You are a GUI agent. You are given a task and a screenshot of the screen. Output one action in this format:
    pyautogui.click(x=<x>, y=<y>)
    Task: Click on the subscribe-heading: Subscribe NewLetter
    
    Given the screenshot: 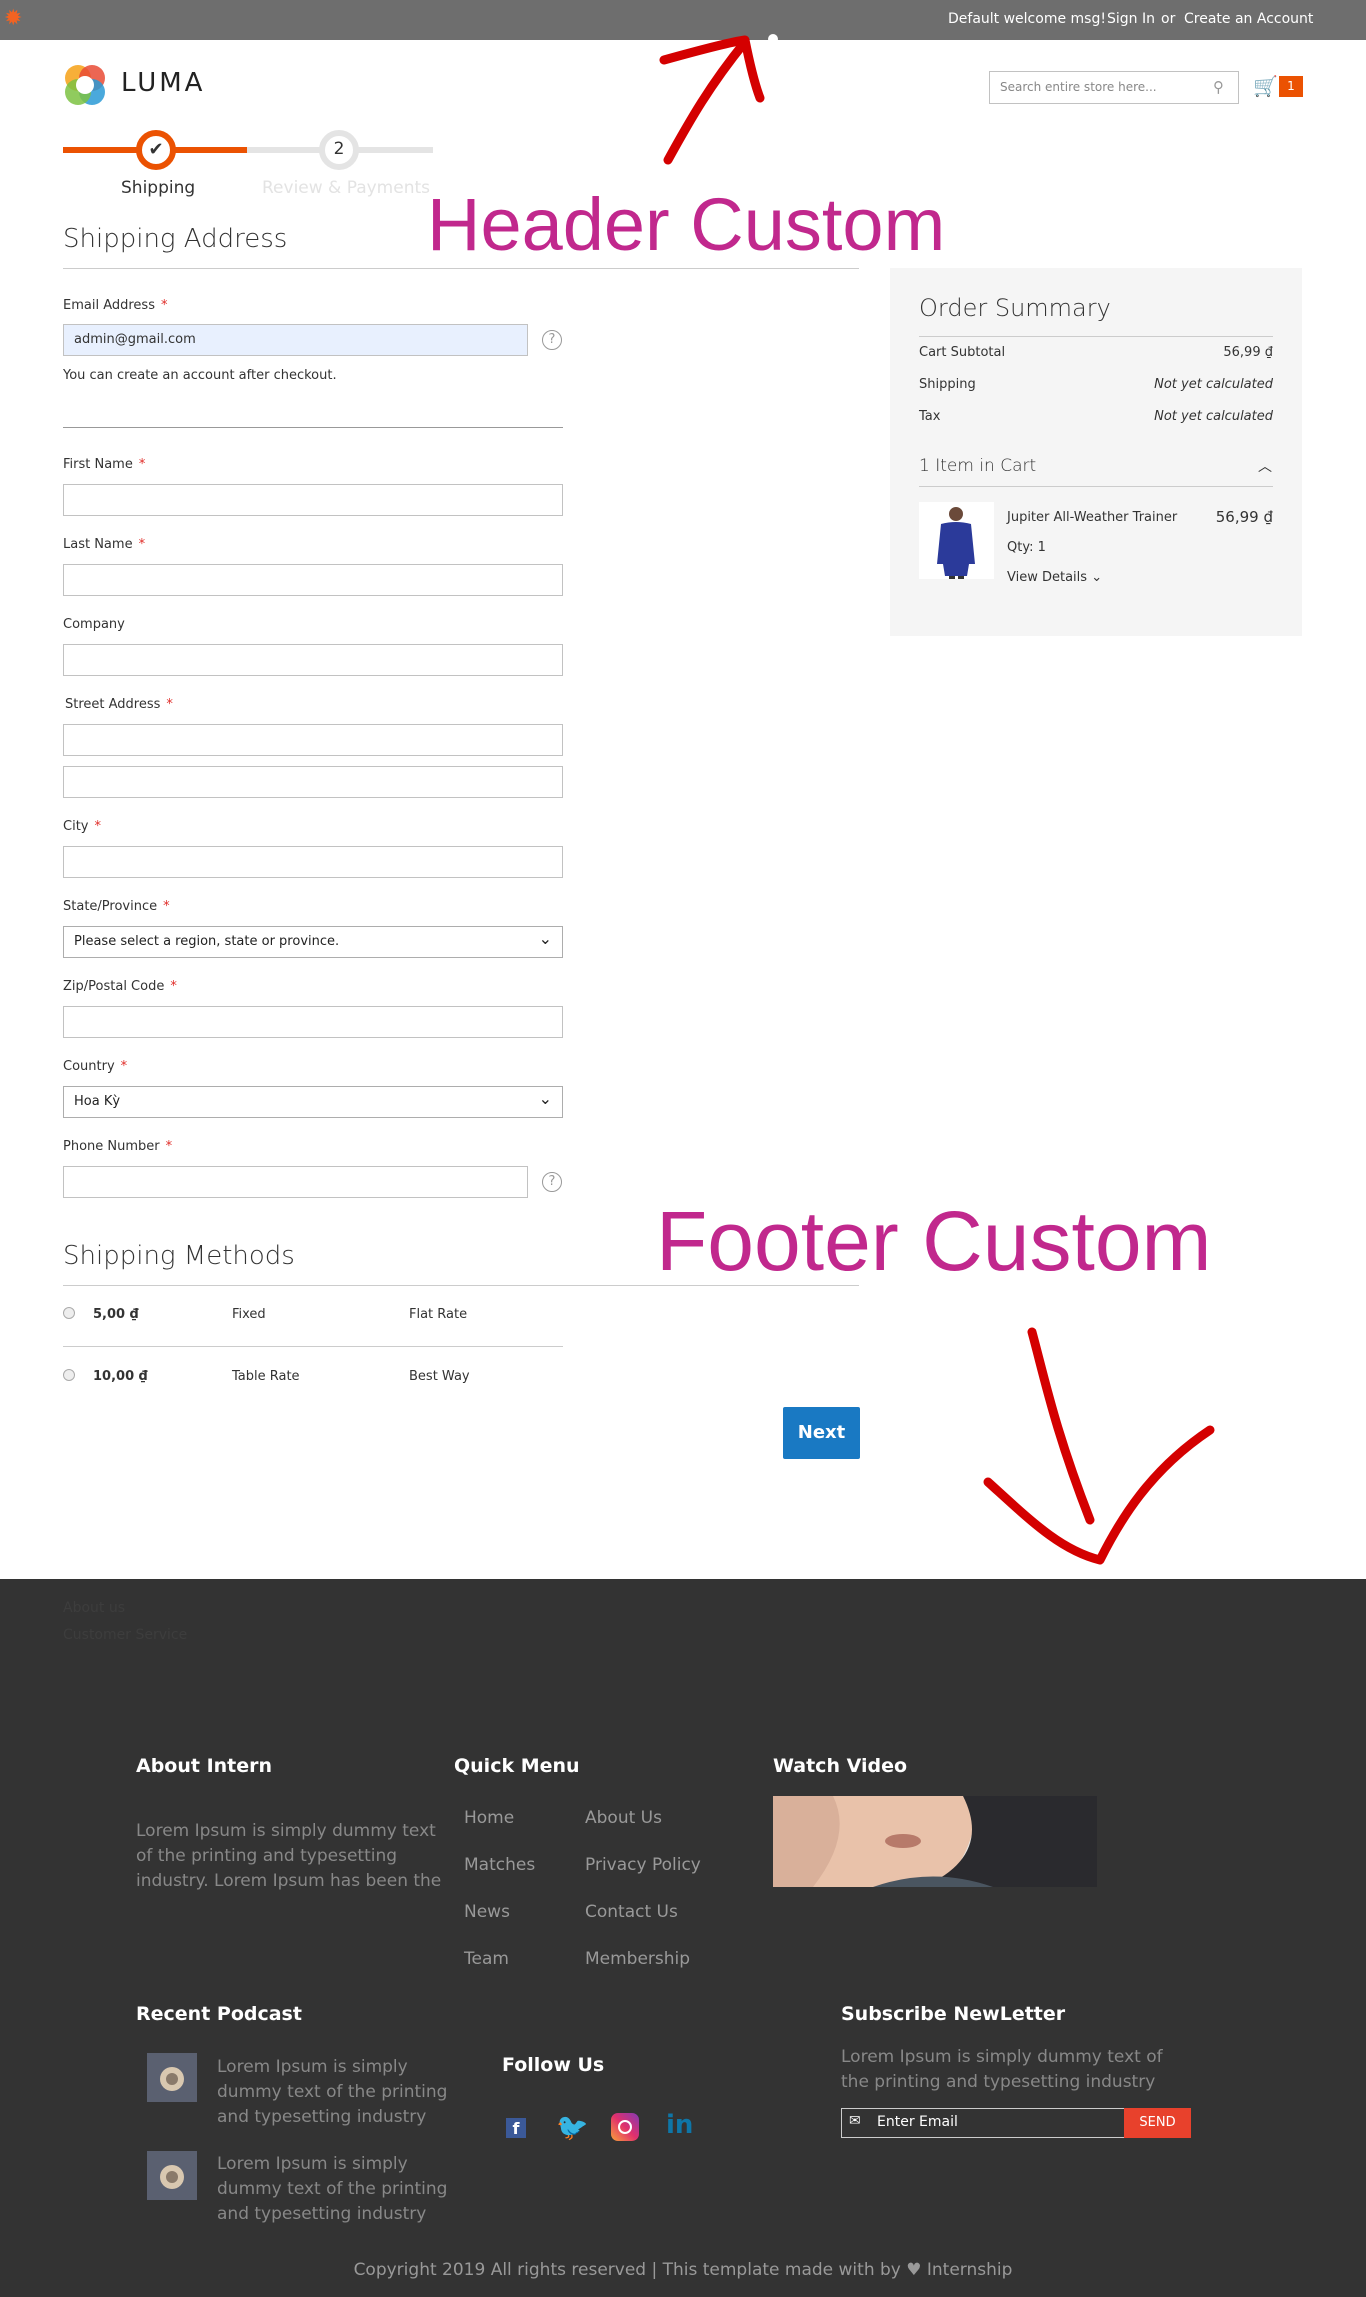 What is the action you would take?
    pyautogui.click(x=953, y=2014)
    